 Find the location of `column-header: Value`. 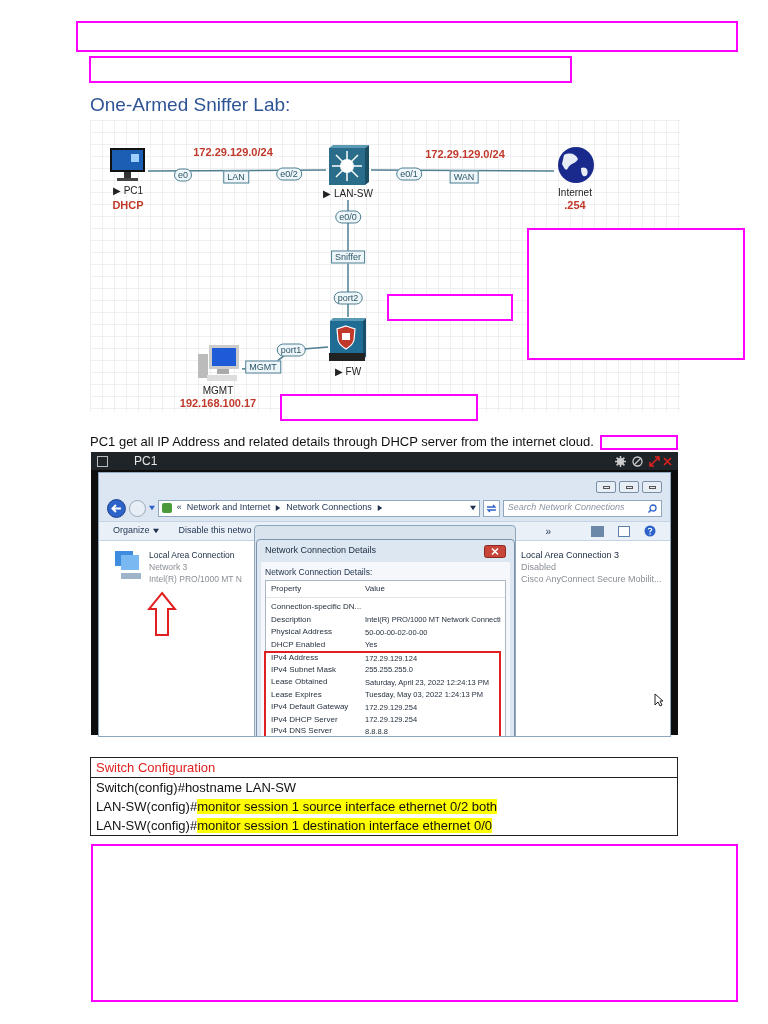

column-header: Value is located at coordinates (375, 589).